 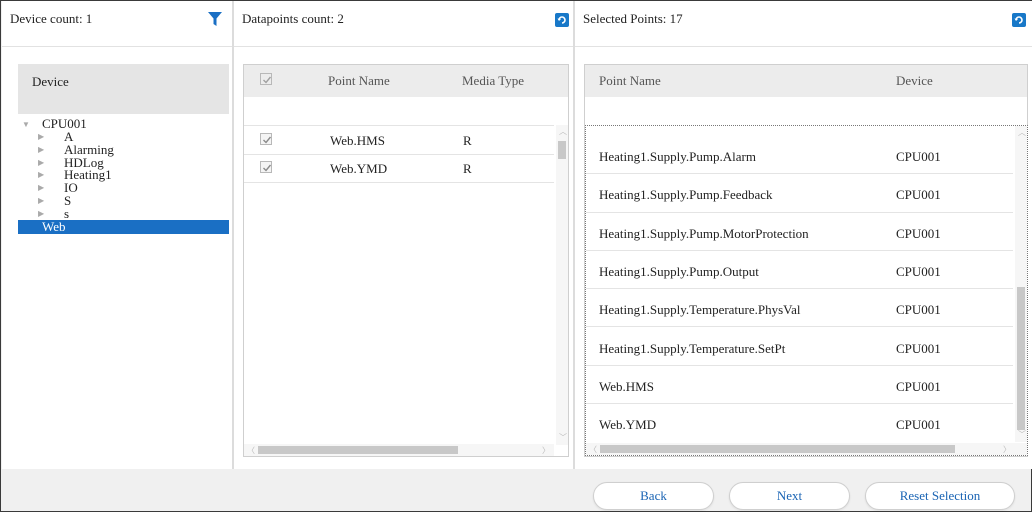 I want to click on select-all-checkbox, so click(x=266, y=79).